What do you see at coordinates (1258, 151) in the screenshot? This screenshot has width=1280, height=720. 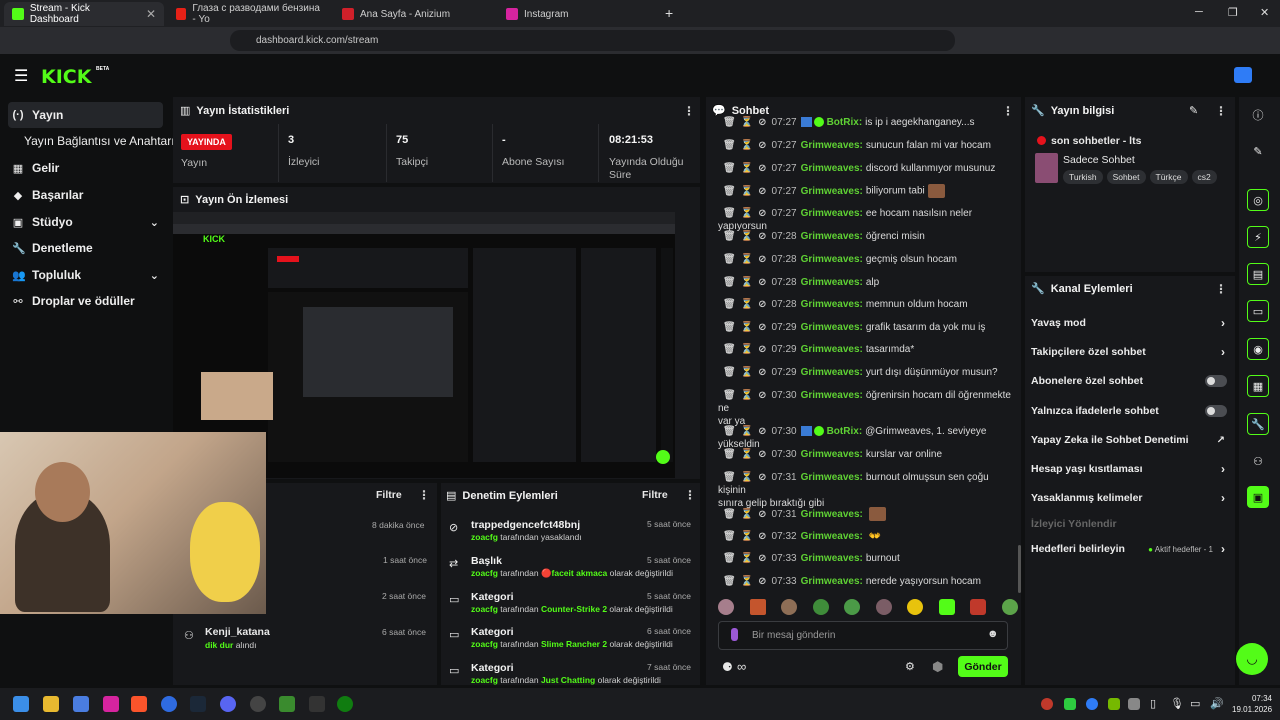 I see `pencil-icon: ✎` at bounding box center [1258, 151].